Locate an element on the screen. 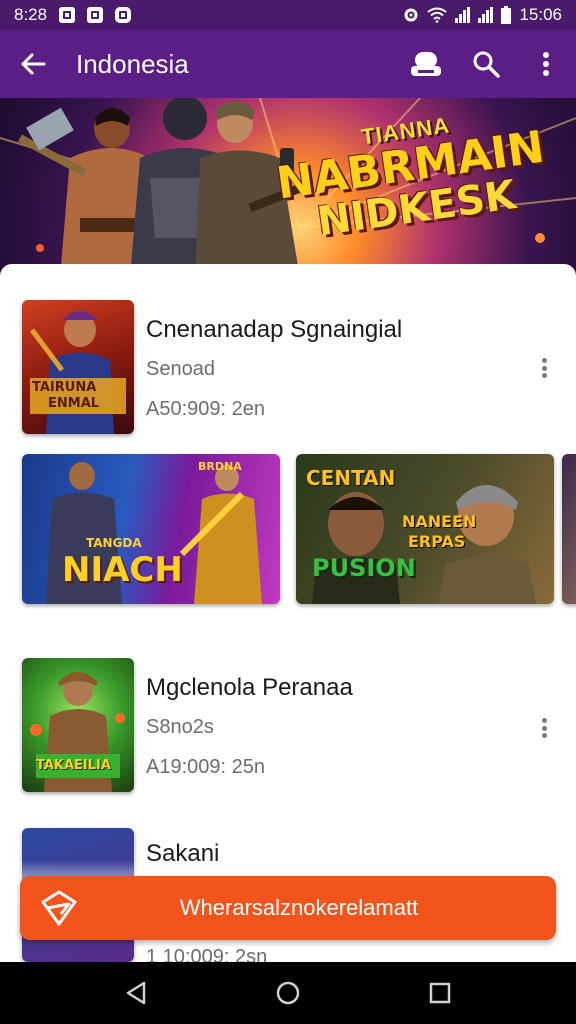  thumb-caption: TAKAEILIA is located at coordinates (73, 765).